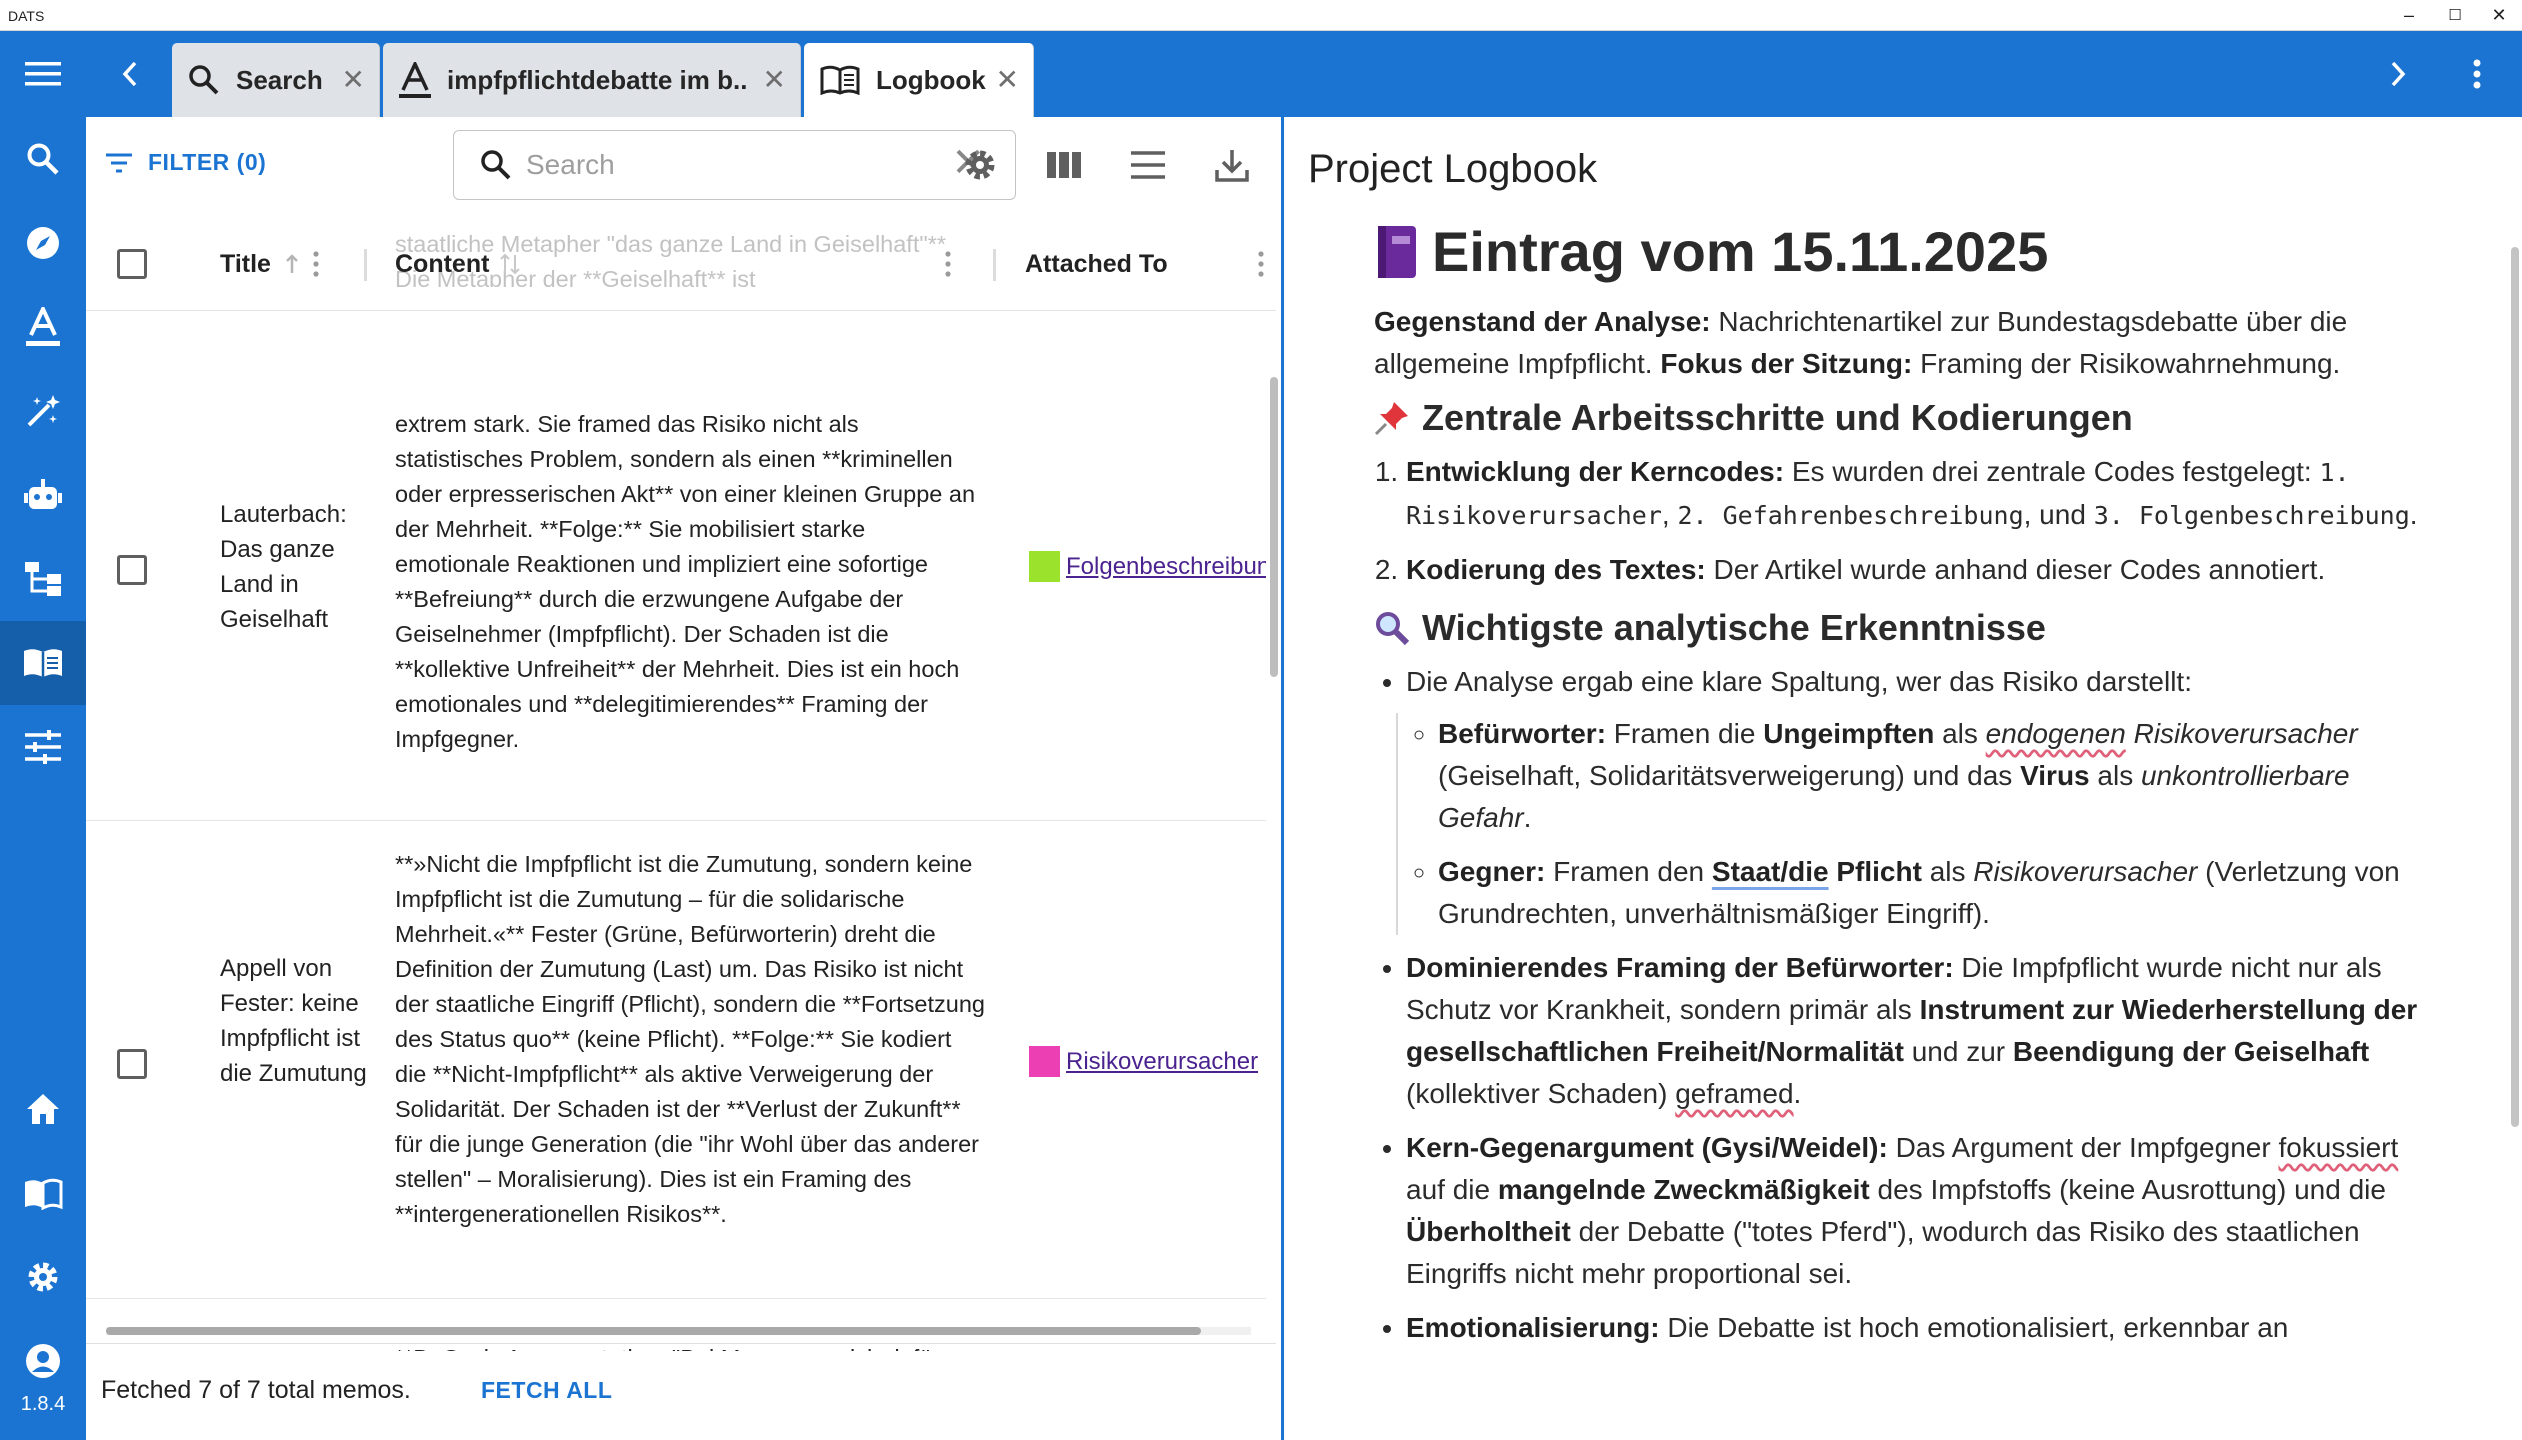 Image resolution: width=2522 pixels, height=1440 pixels. What do you see at coordinates (119, 162) in the screenshot?
I see `filter-icon` at bounding box center [119, 162].